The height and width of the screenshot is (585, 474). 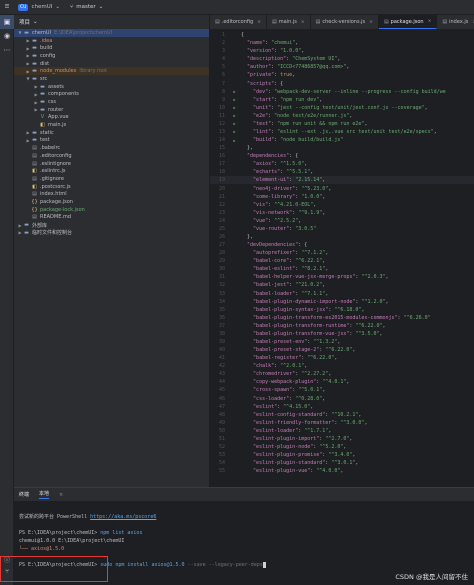 What do you see at coordinates (50, 148) in the screenshot?
I see `tree-item-label: .babelrc` at bounding box center [50, 148].